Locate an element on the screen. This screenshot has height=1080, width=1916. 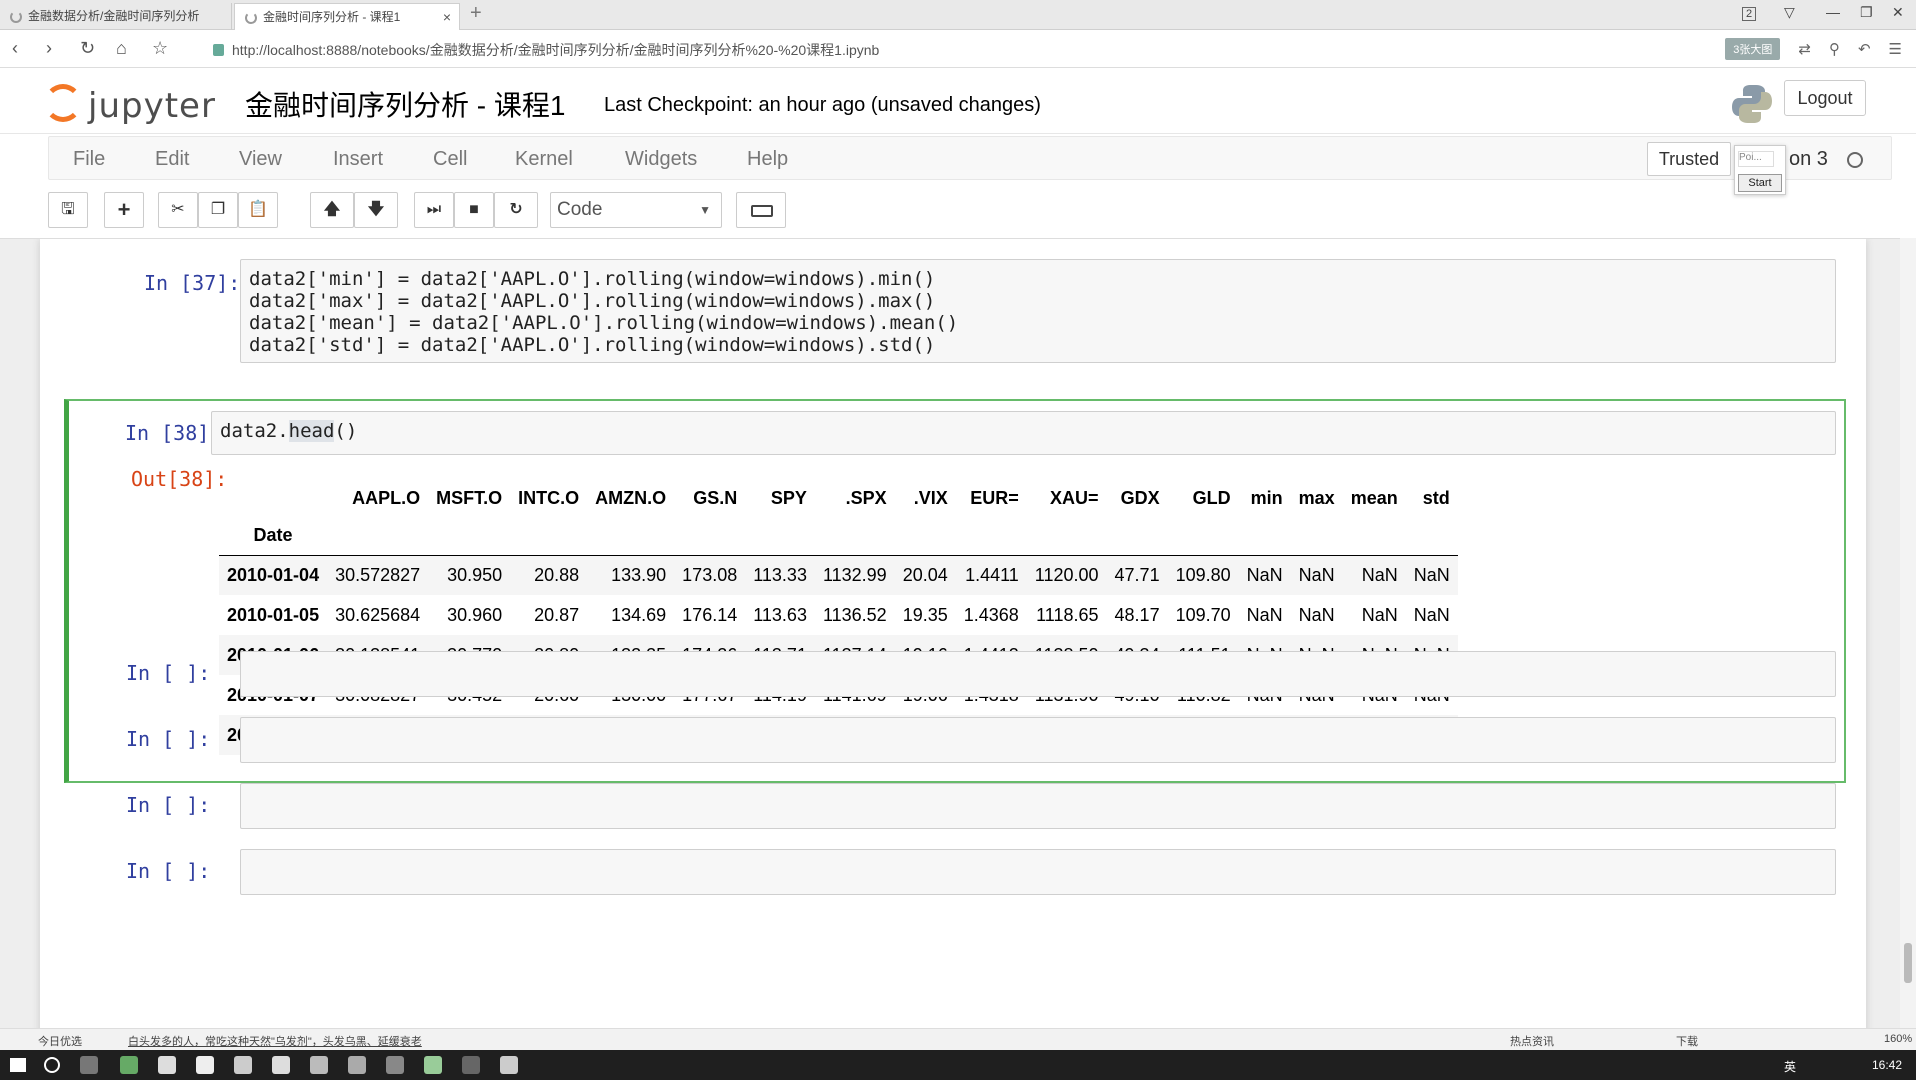
menu-cell: Cell is located at coordinates (450, 159).